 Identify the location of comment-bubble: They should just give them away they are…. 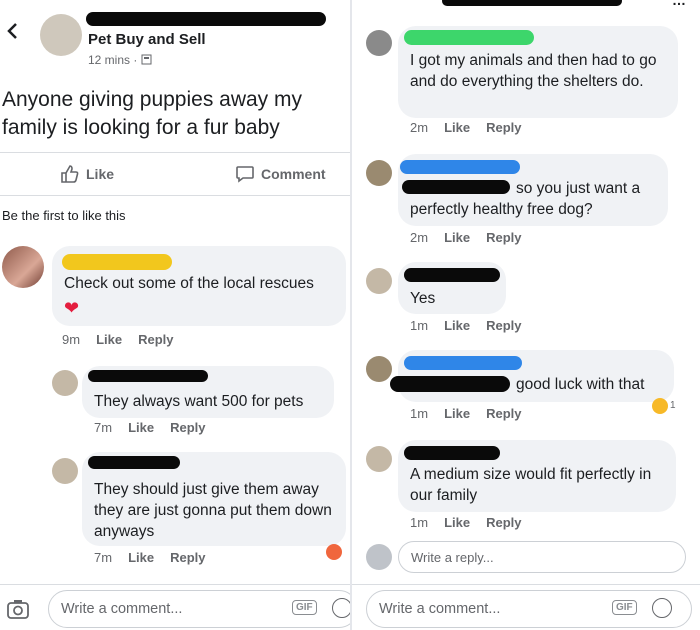
(214, 499).